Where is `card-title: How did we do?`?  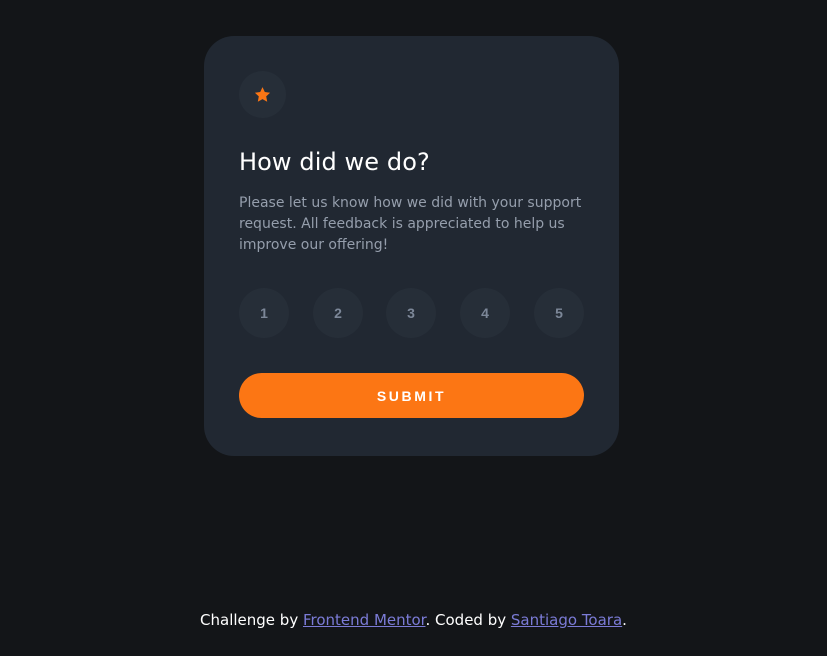
card-title: How did we do? is located at coordinates (334, 162).